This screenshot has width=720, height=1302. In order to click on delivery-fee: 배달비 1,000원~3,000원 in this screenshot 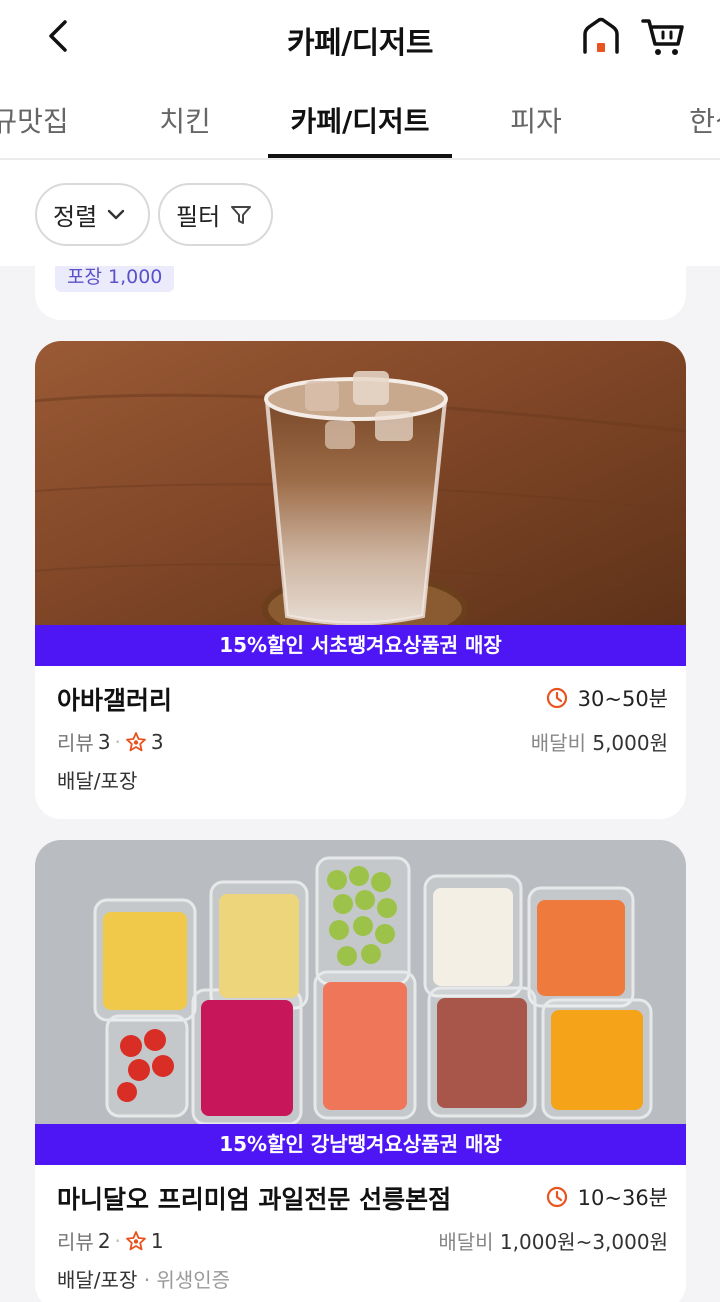, I will do `click(553, 1240)`.